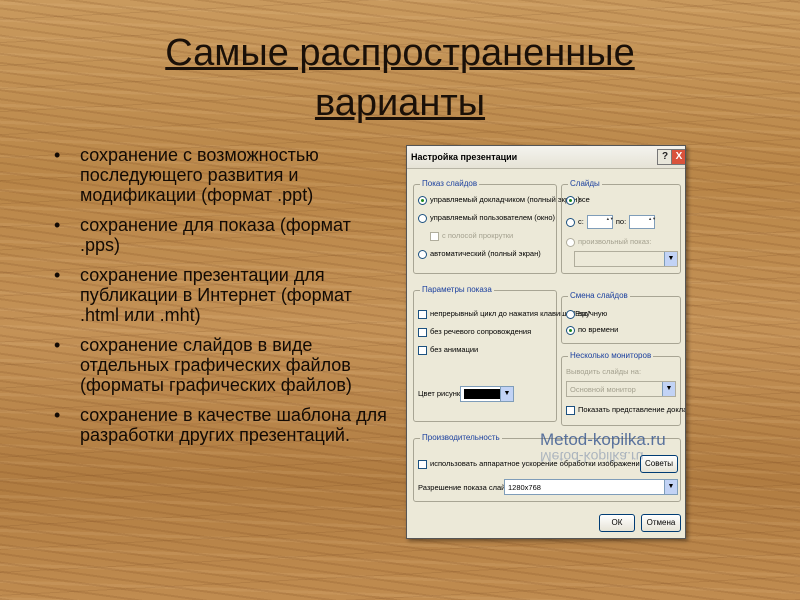 The height and width of the screenshot is (600, 800). I want to click on show-type-label: Показ слайдов, so click(450, 183).